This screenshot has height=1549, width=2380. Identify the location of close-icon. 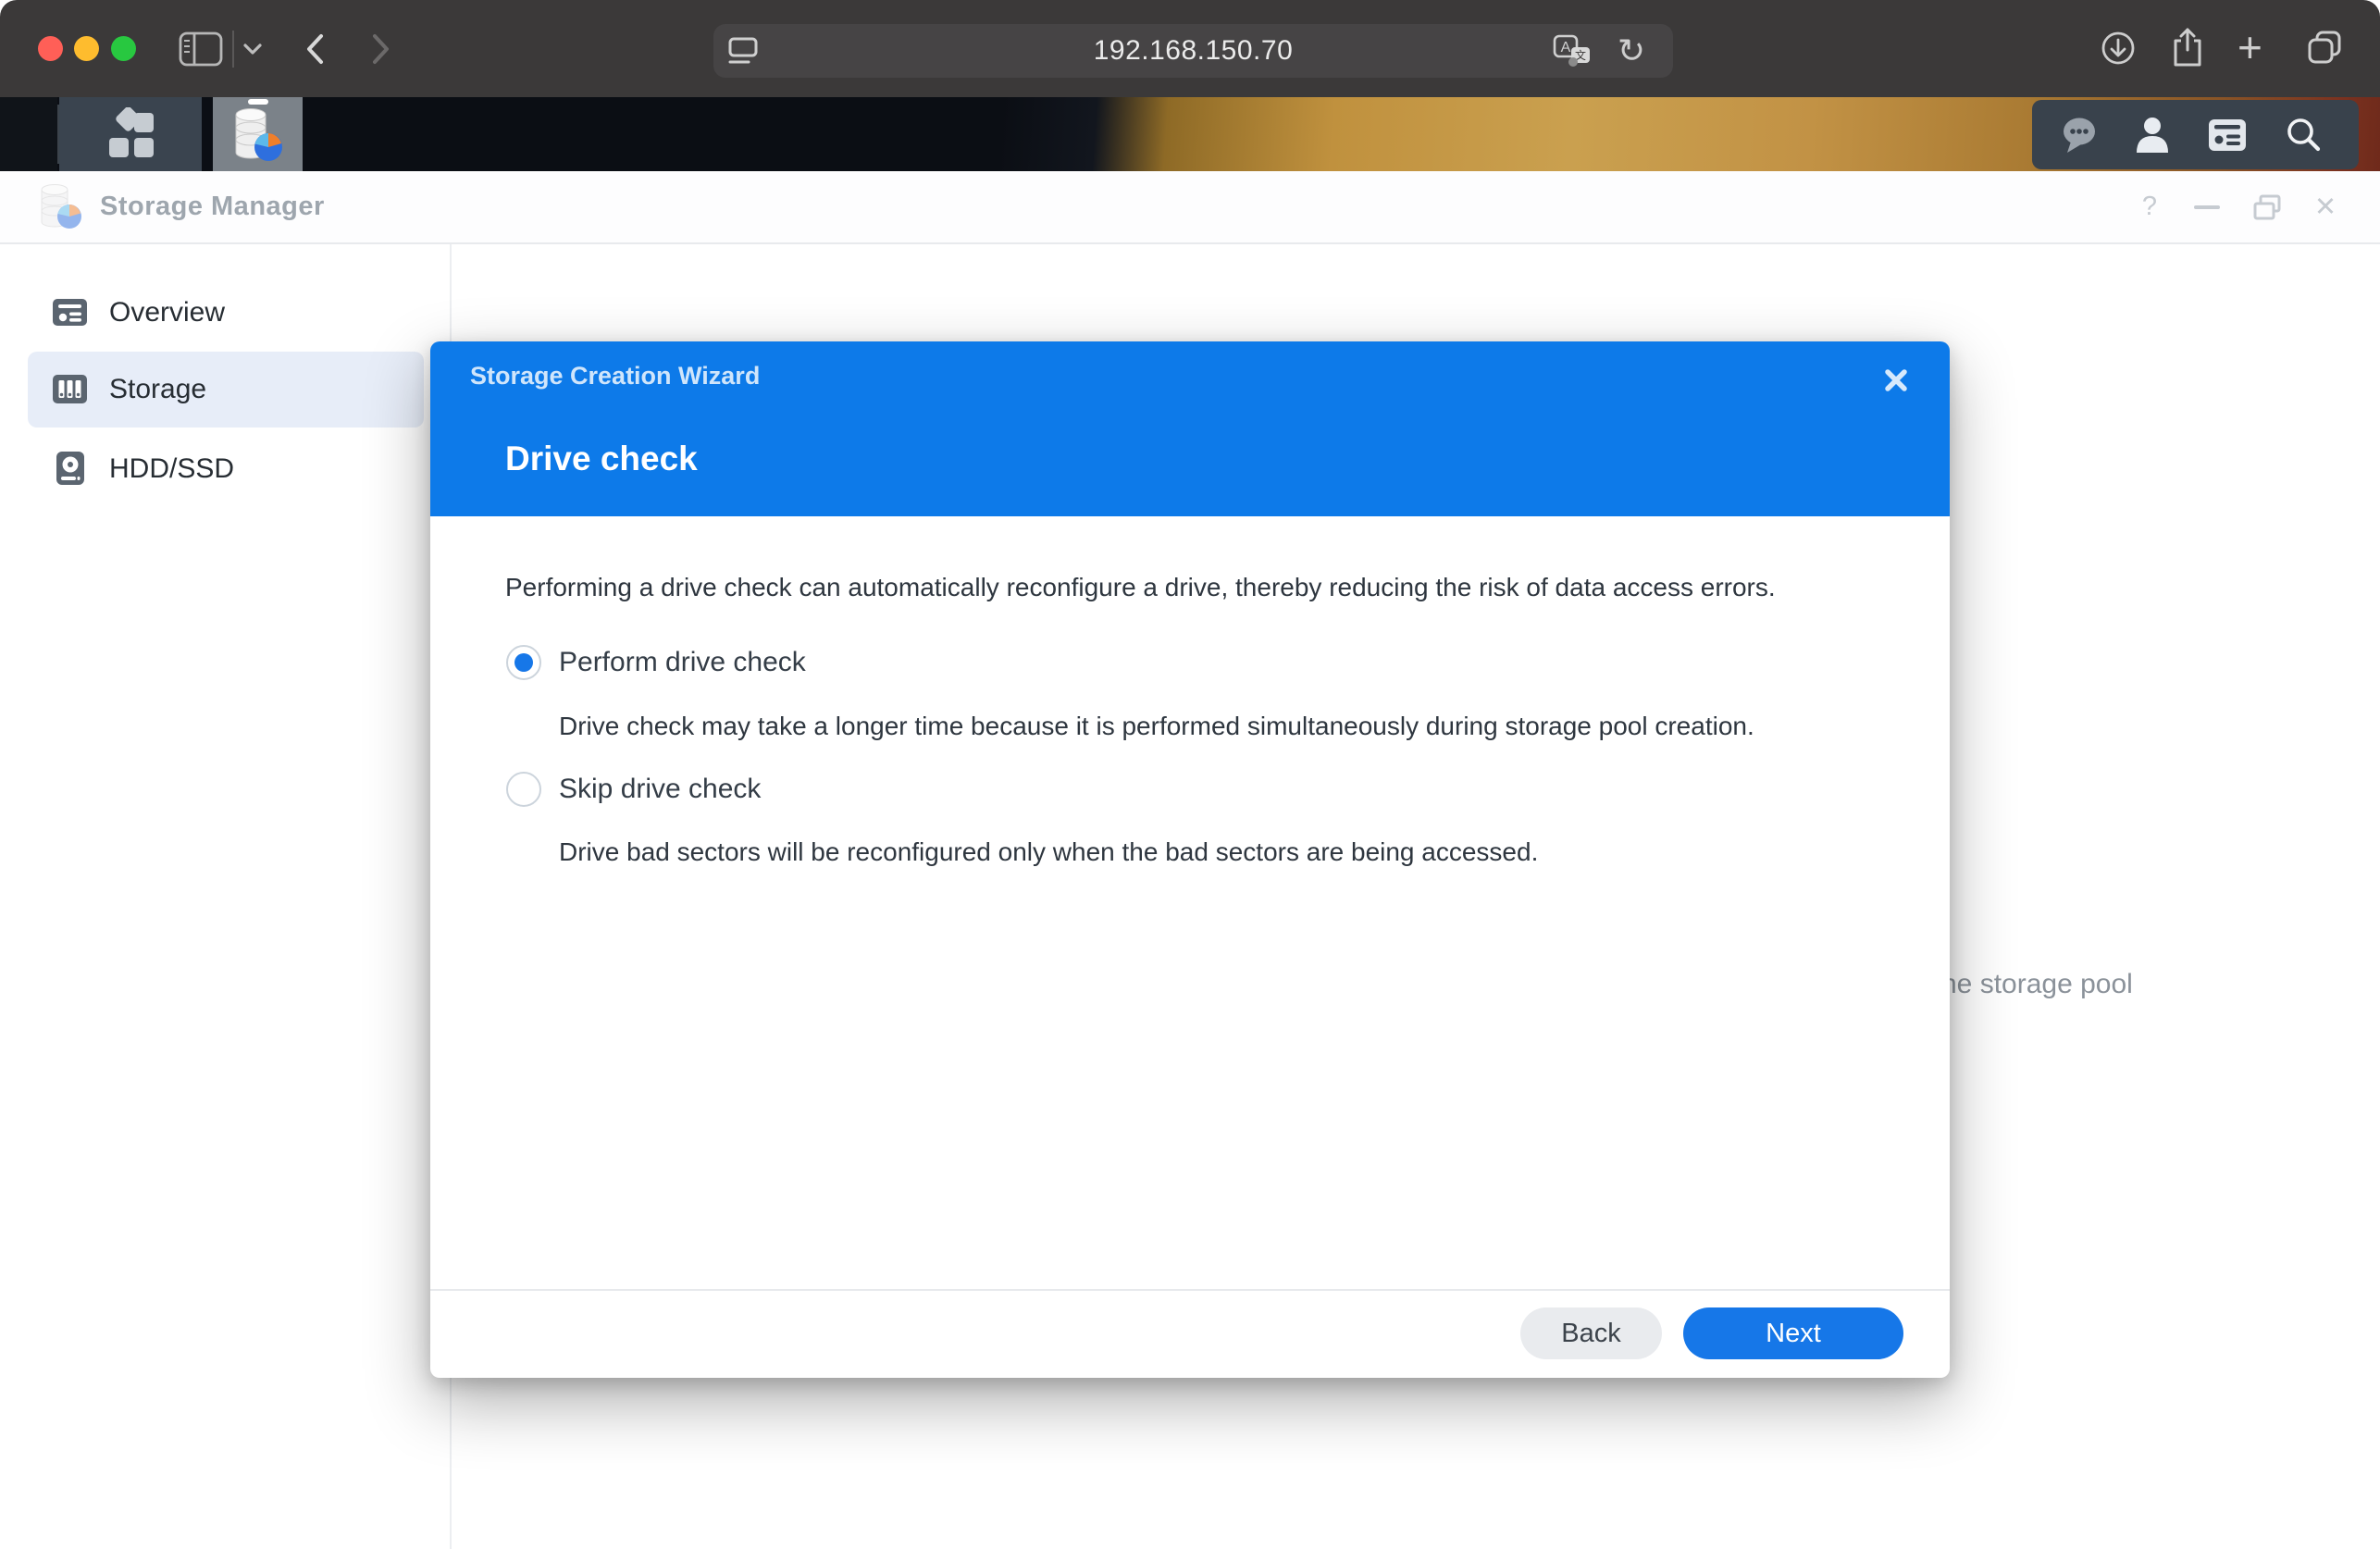
(1896, 380).